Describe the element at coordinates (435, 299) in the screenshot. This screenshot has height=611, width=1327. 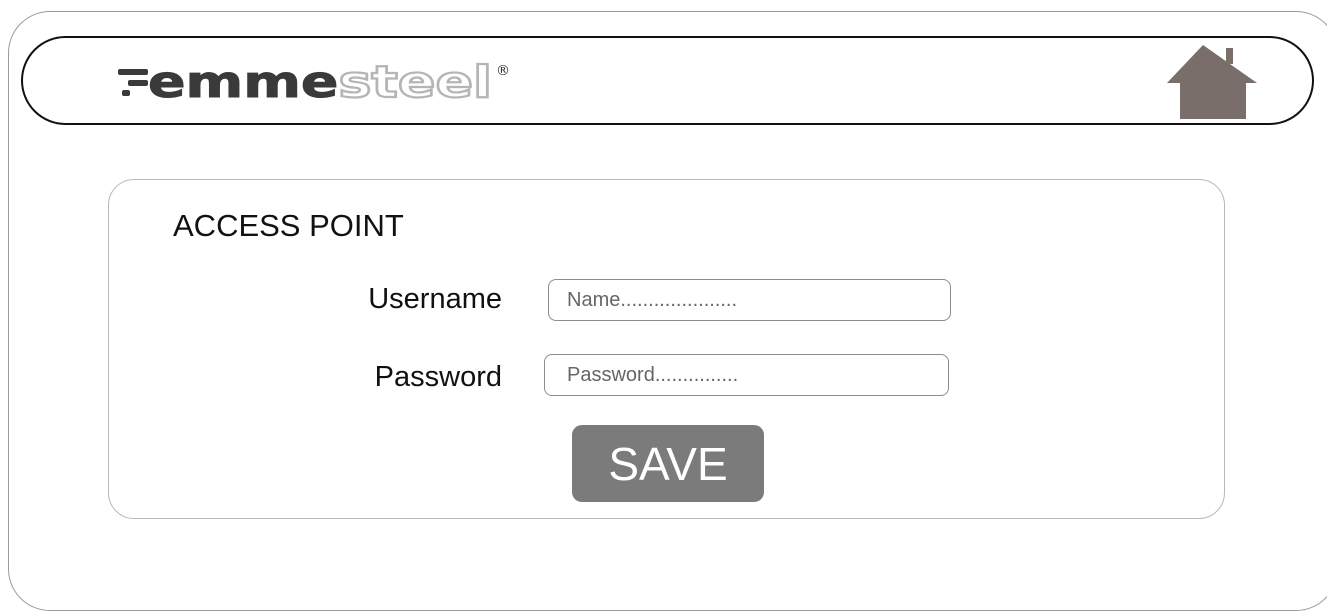
I see `username-label: Username` at that location.